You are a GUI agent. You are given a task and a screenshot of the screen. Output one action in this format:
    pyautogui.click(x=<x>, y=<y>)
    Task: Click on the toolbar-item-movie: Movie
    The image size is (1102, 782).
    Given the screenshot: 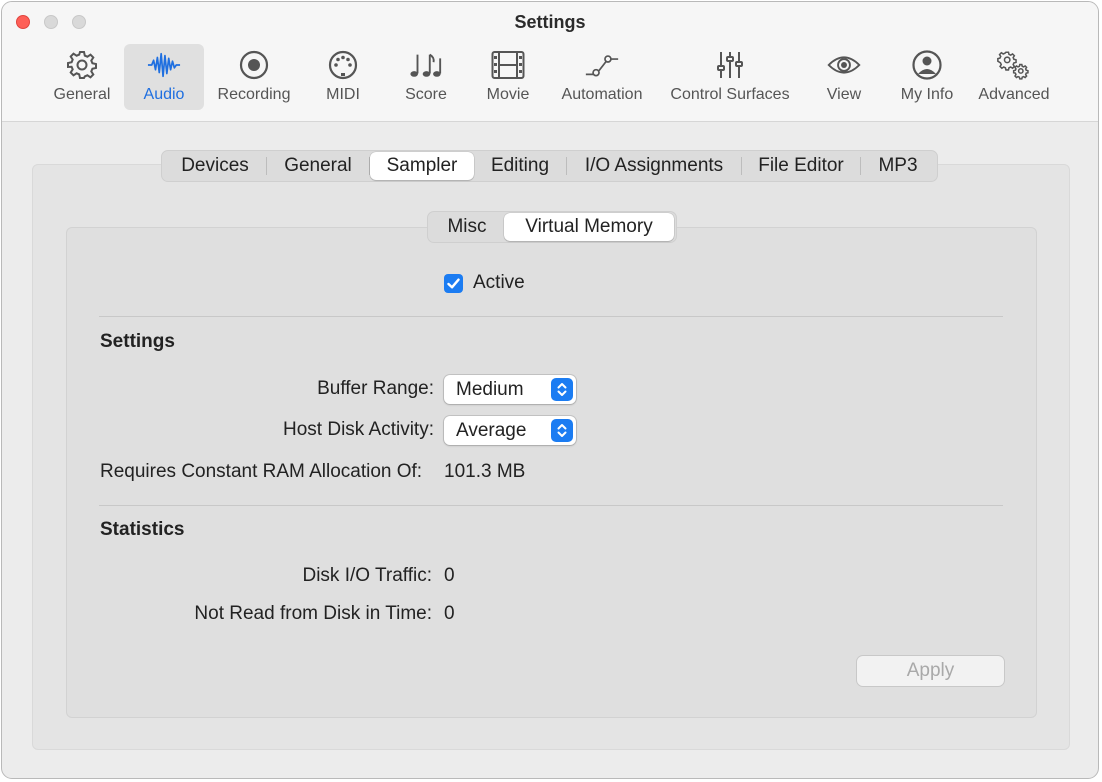 What is the action you would take?
    pyautogui.click(x=508, y=77)
    